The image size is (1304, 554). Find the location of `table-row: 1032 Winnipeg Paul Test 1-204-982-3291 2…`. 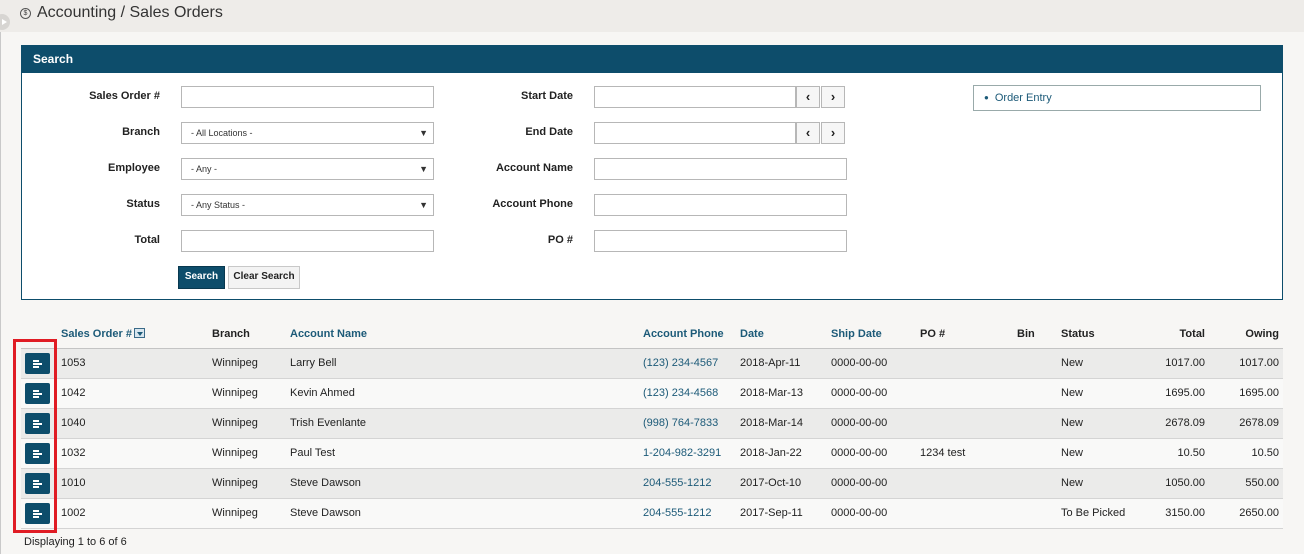

table-row: 1032 Winnipeg Paul Test 1-204-982-3291 2… is located at coordinates (652, 454).